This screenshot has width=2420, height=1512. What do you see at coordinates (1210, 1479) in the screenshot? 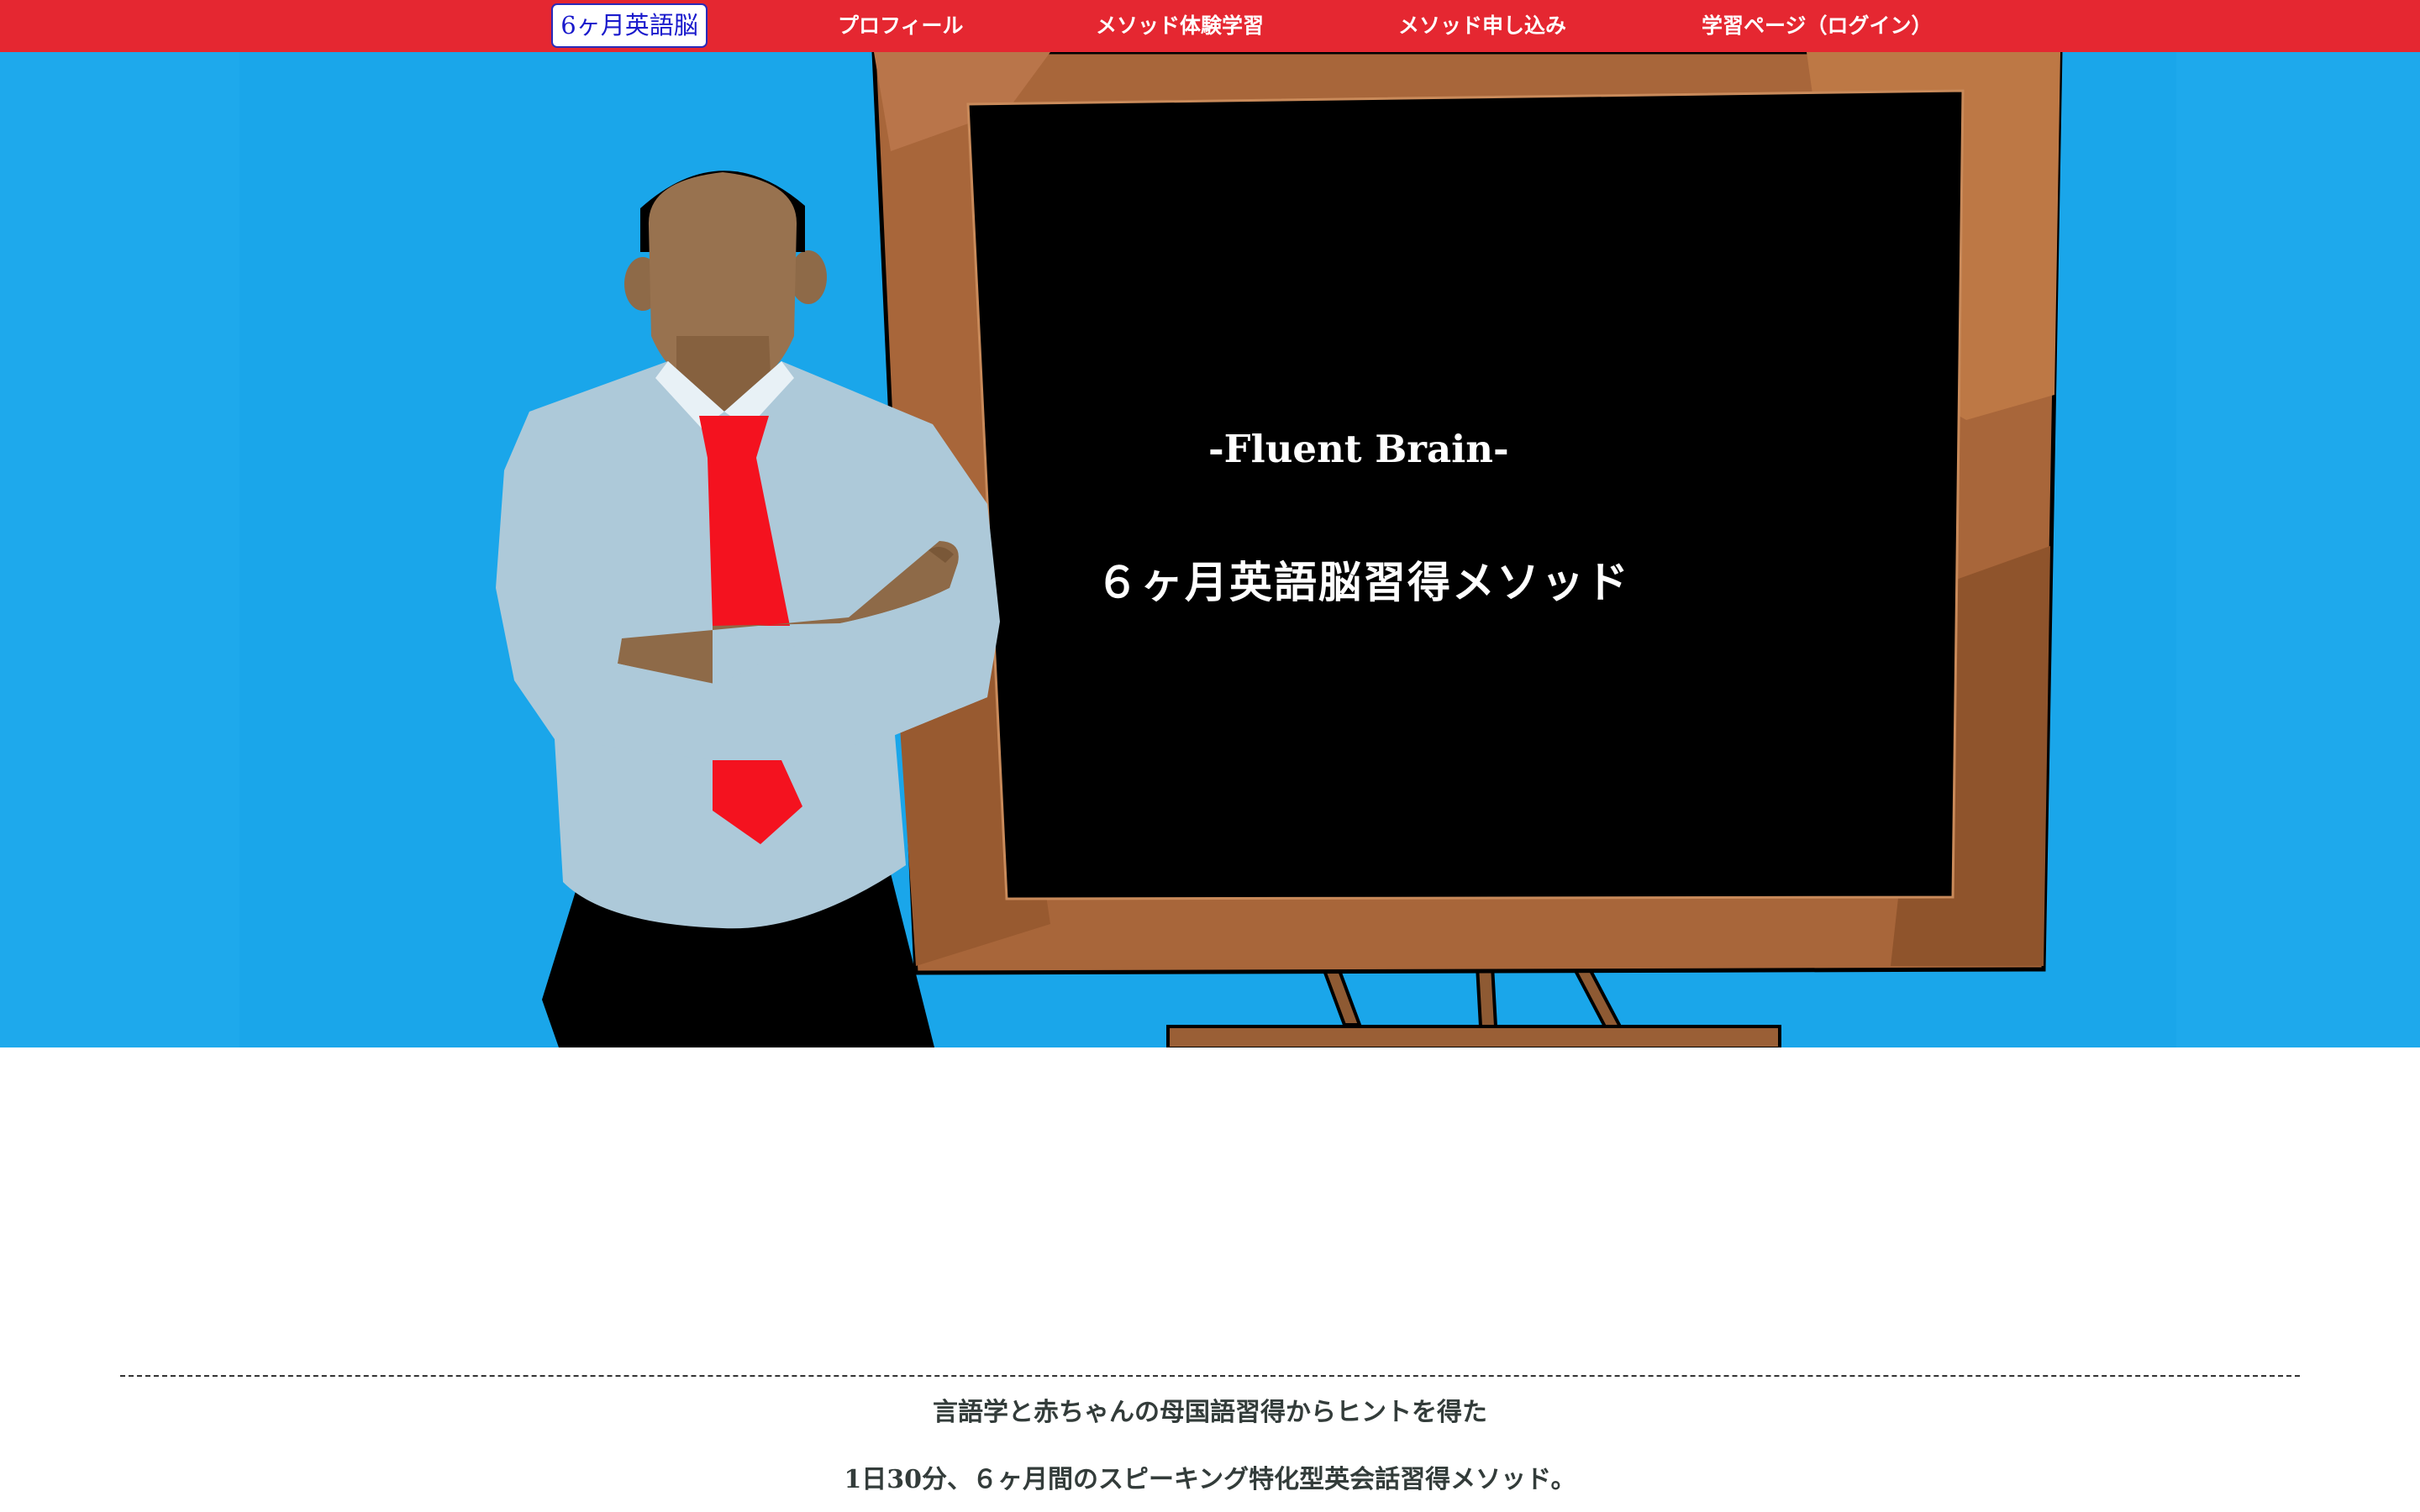
I see `intro-line-2: 1日30分、６ヶ月間のスピーキング特化型英会話習得メソッド。` at bounding box center [1210, 1479].